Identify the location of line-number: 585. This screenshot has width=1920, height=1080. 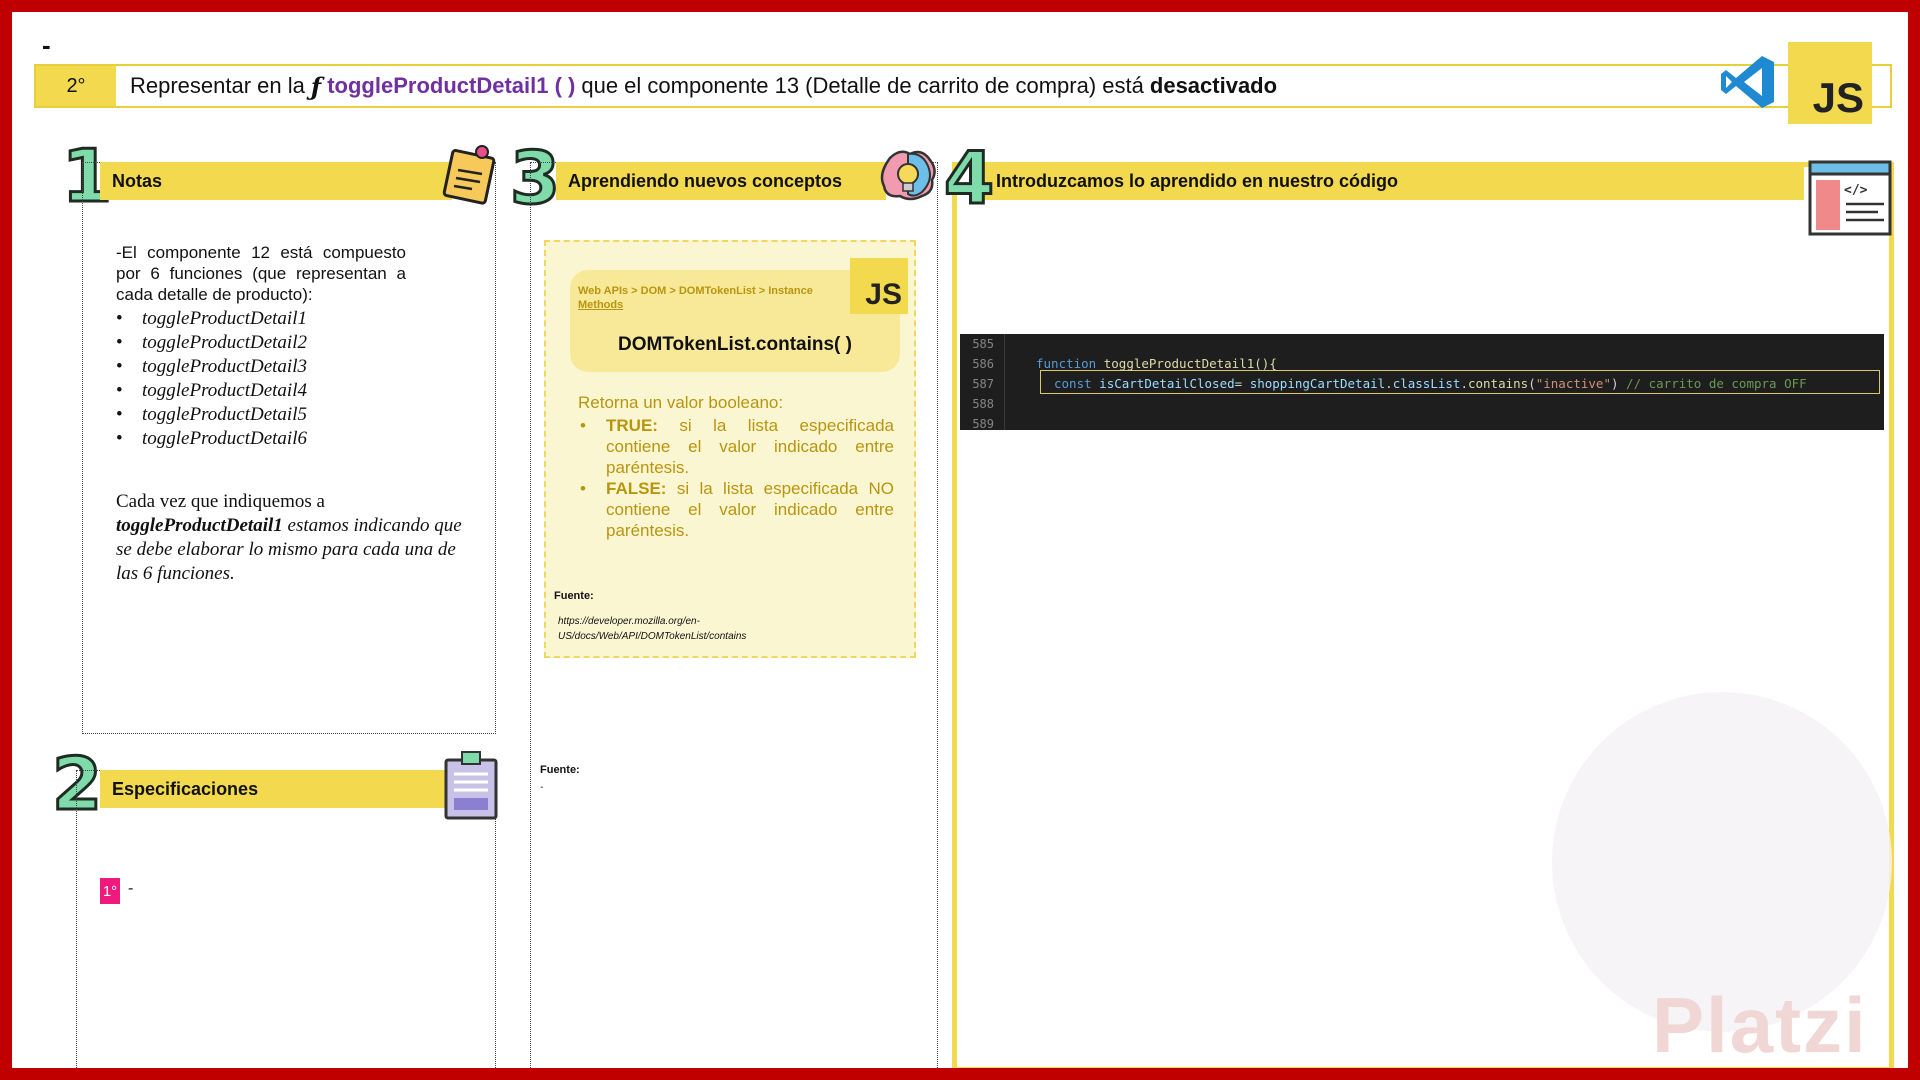
(983, 344).